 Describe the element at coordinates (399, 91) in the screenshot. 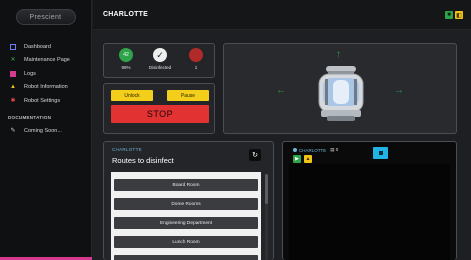

I see `arrow-right-icon: →` at that location.